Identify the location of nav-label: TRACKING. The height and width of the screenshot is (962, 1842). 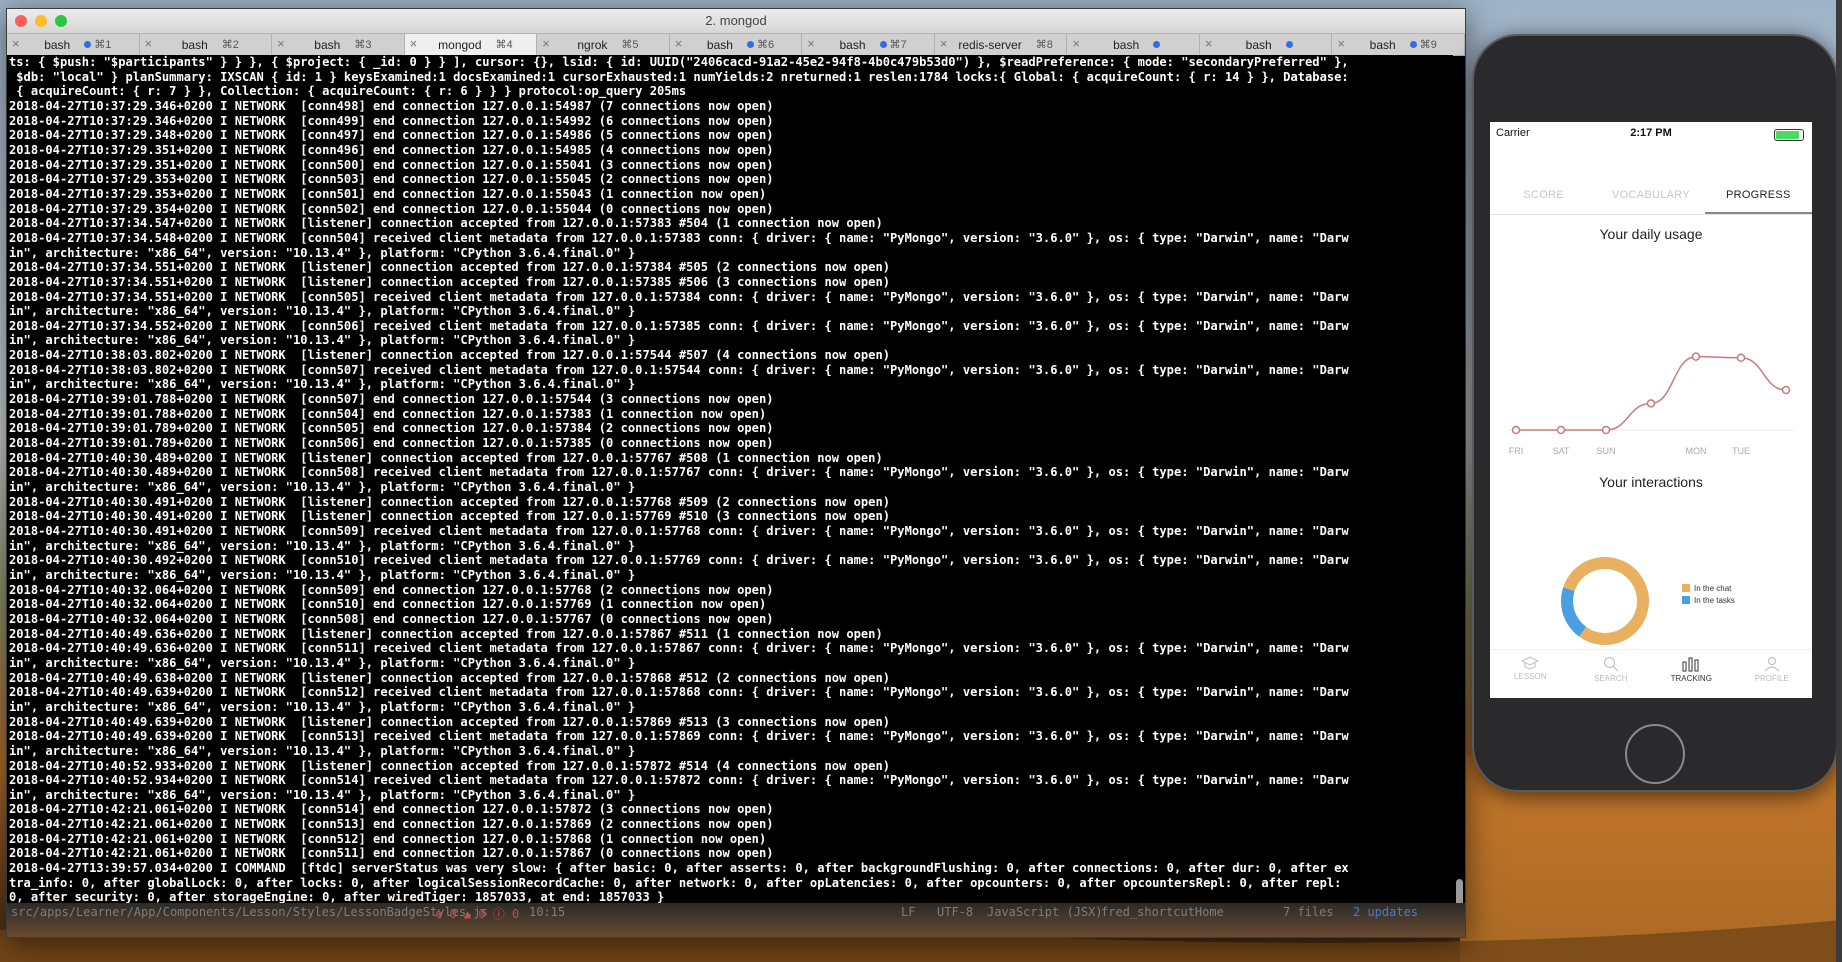
(1691, 678).